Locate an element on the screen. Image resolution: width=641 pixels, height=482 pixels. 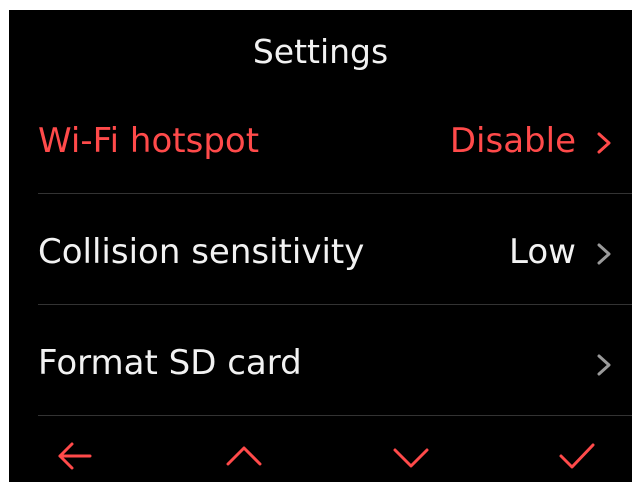
page-title: Settings is located at coordinates (320, 51).